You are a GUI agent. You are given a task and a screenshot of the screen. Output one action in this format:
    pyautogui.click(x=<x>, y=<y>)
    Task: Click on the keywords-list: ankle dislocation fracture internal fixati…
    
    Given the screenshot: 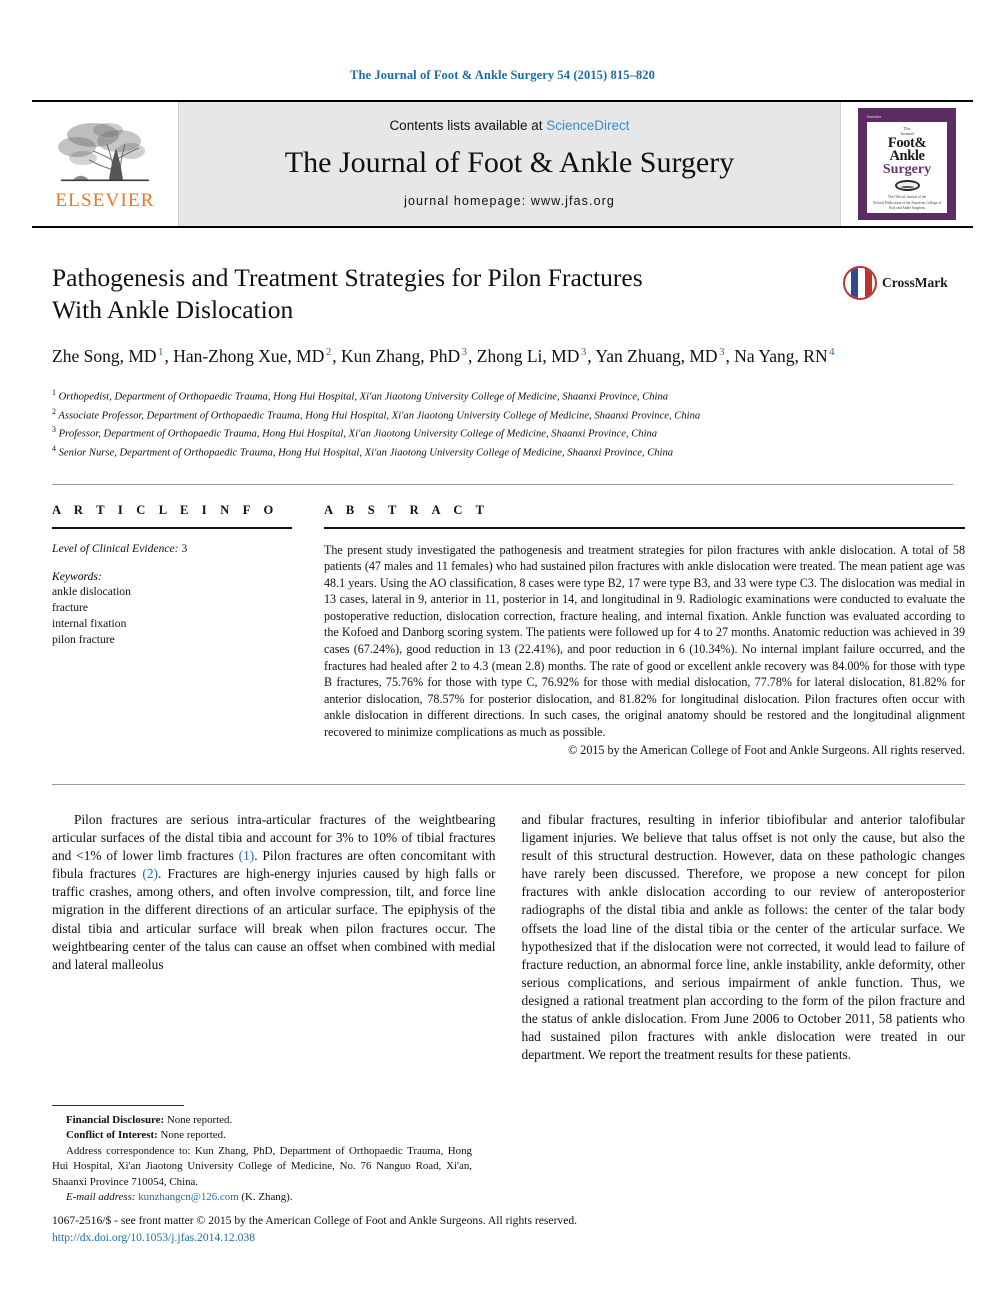 What is the action you would take?
    pyautogui.click(x=172, y=616)
    